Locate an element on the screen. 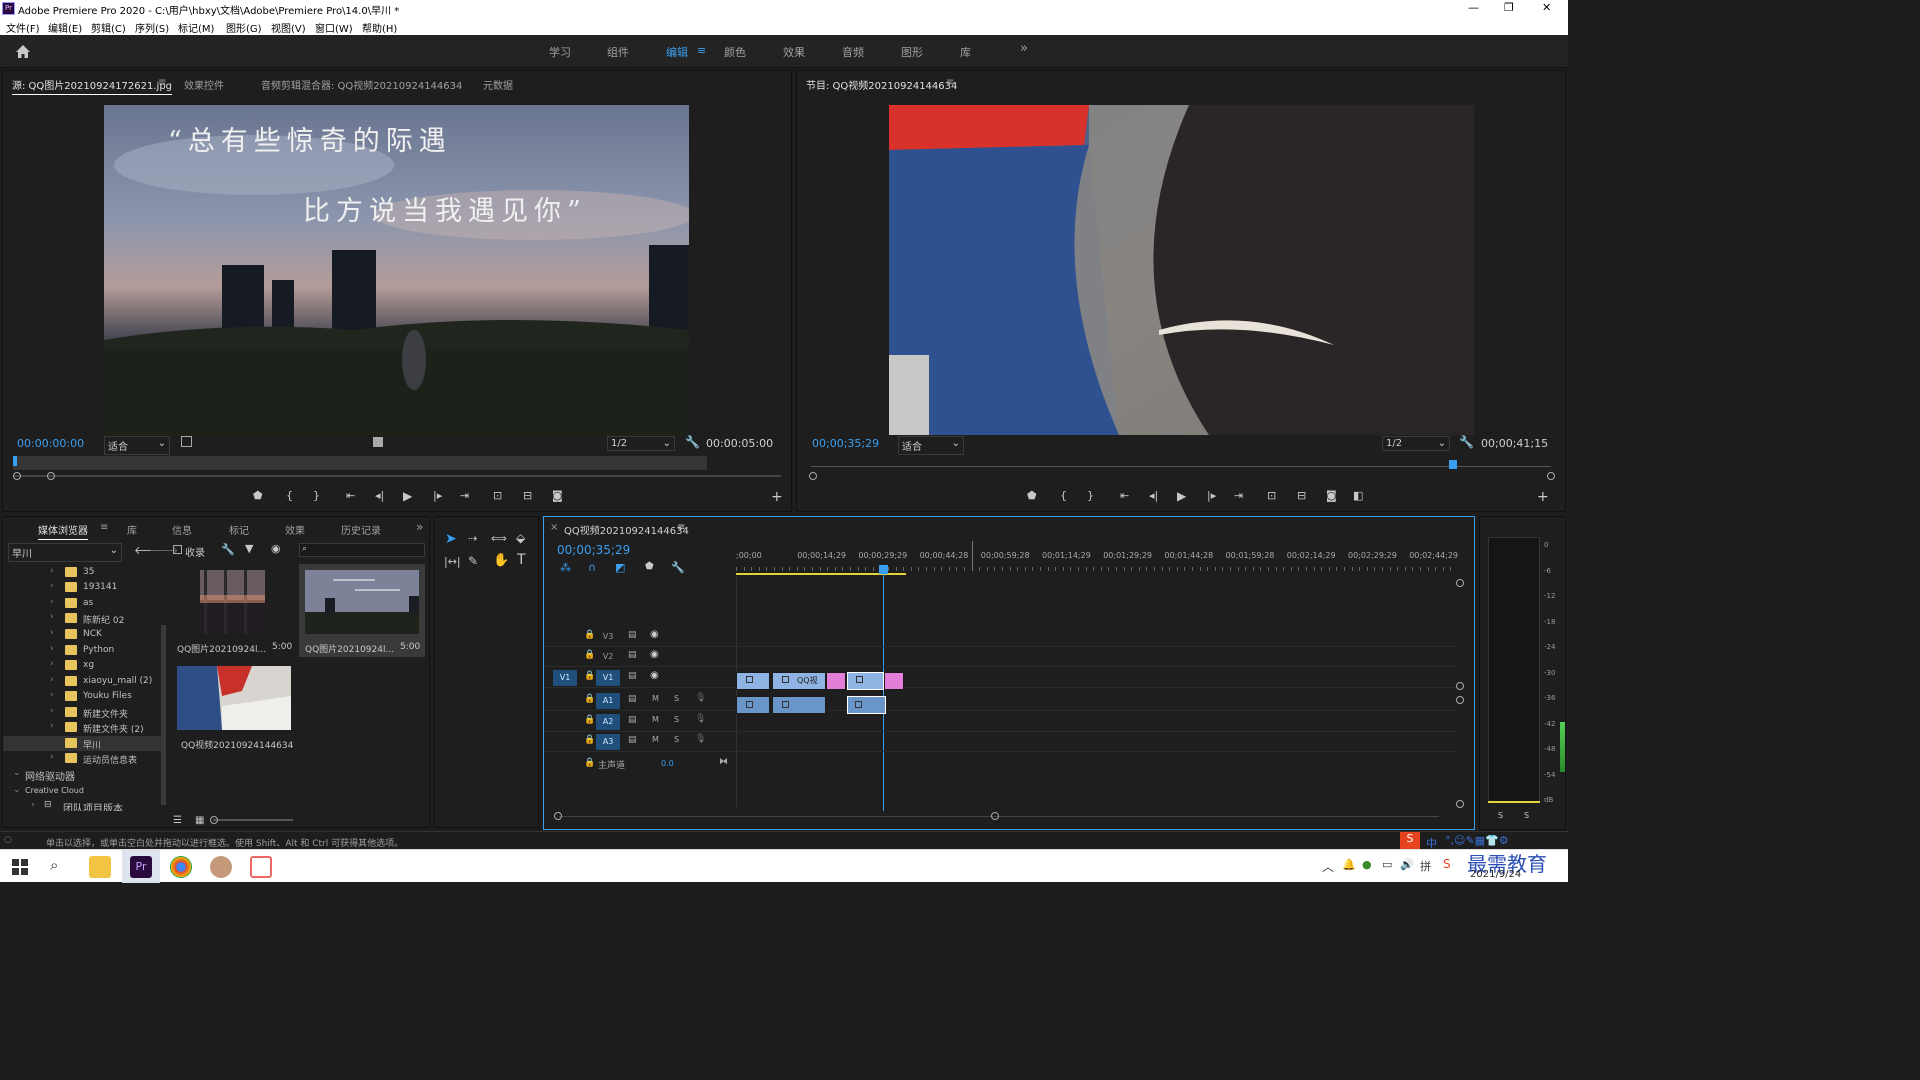  source-go-to-out-icon: ⇥ is located at coordinates (464, 495).